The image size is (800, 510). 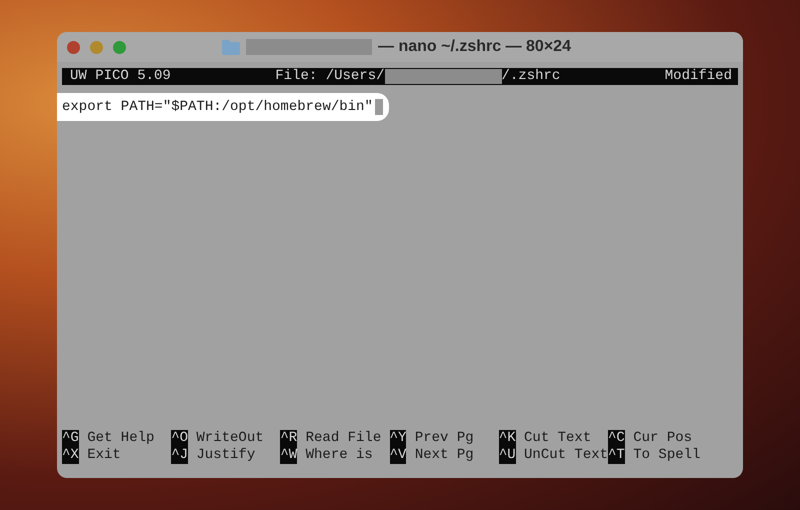 What do you see at coordinates (120, 438) in the screenshot?
I see `shortcut-label: Get Help` at bounding box center [120, 438].